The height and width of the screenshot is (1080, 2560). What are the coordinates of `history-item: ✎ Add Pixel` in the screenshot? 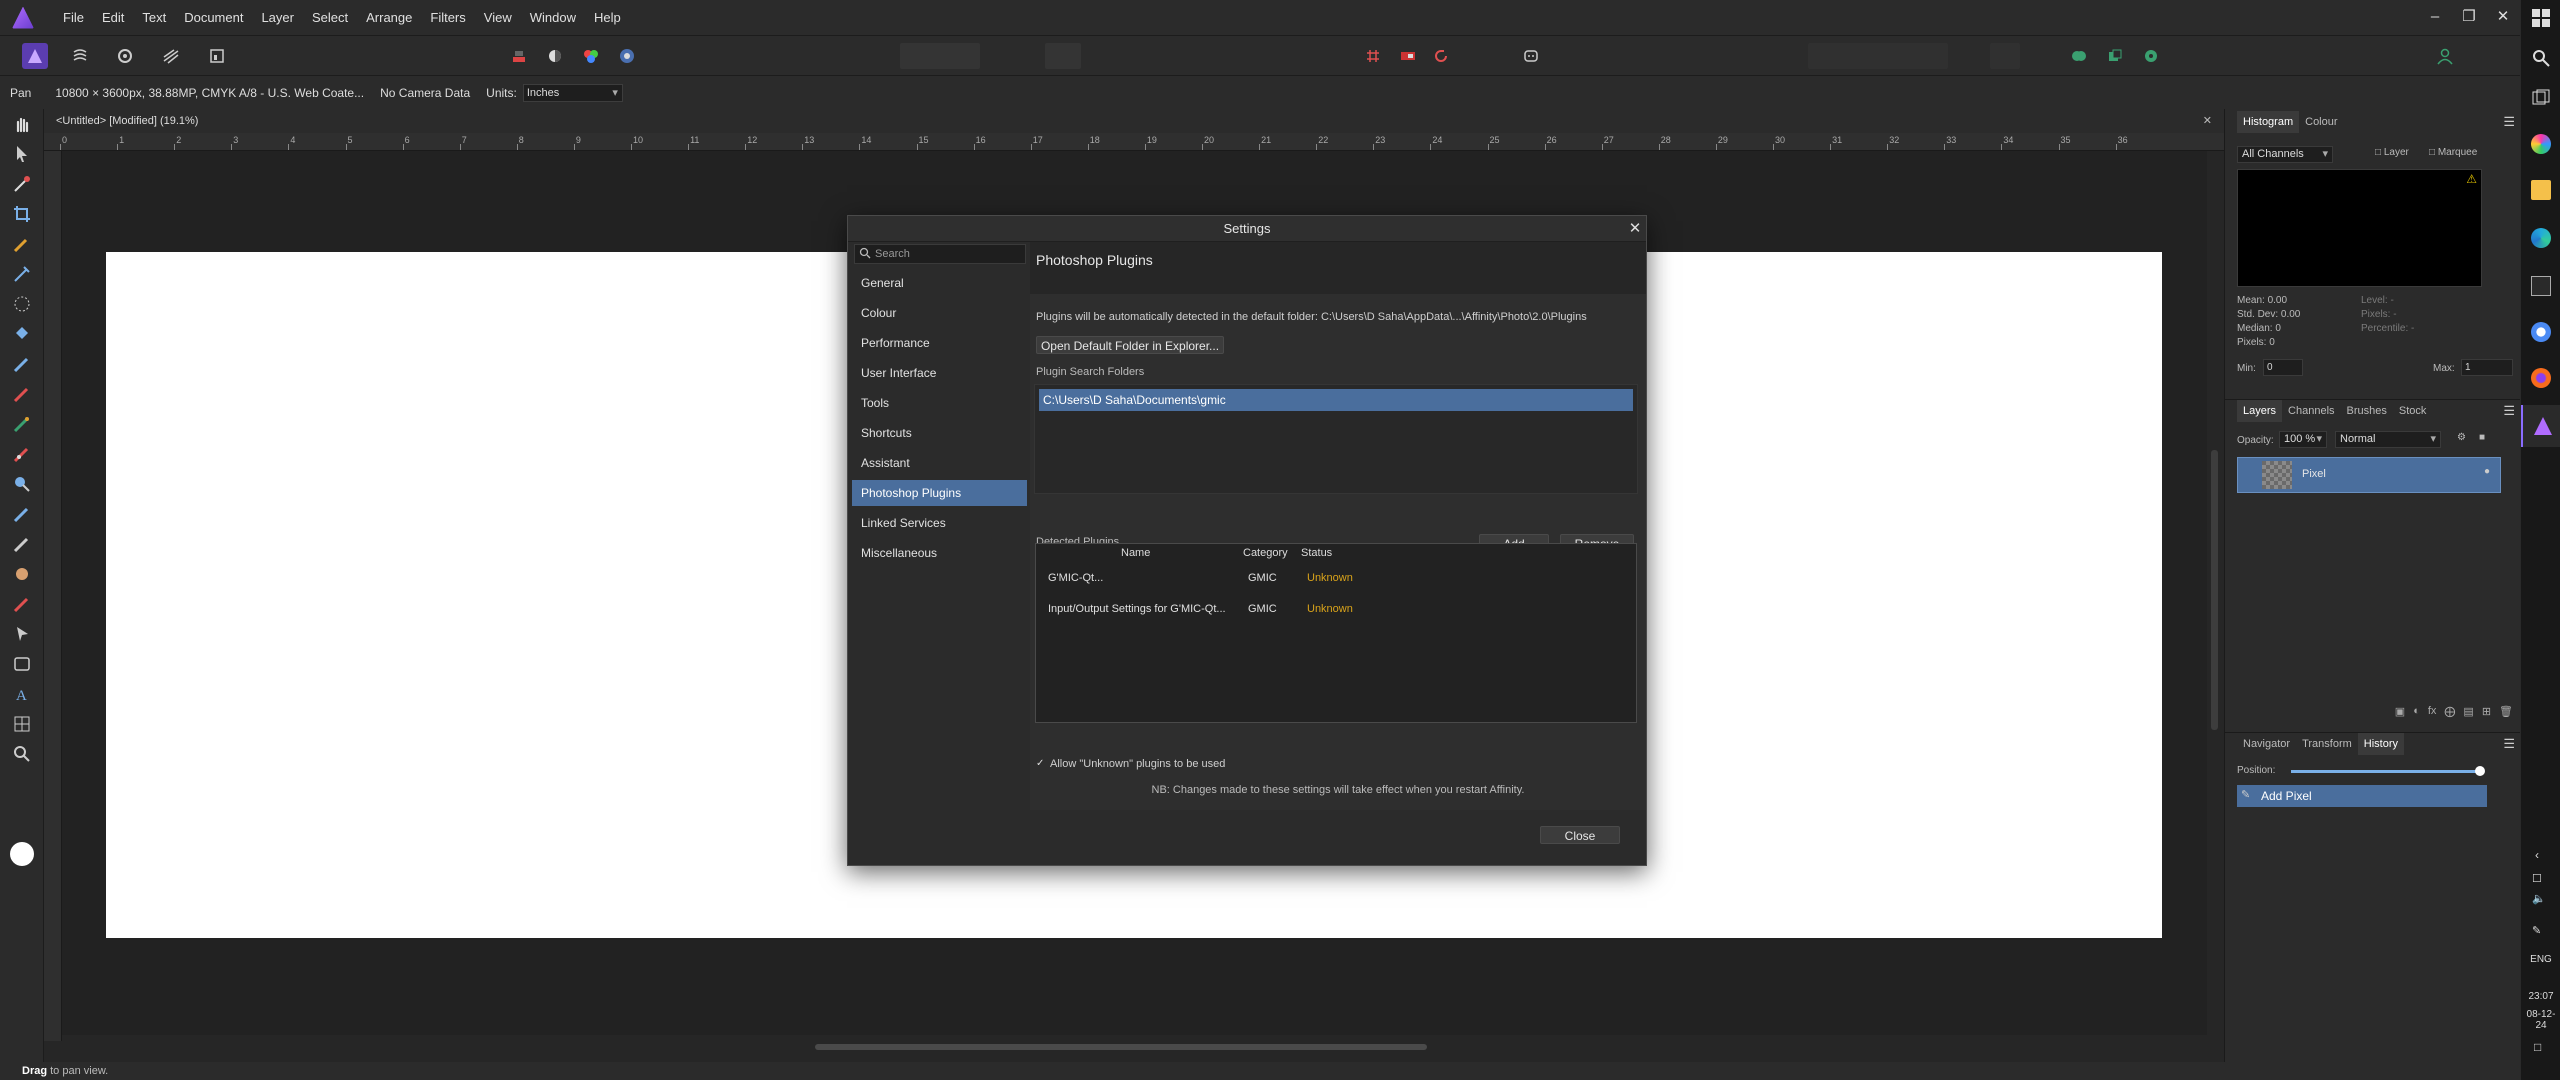 It's located at (2362, 796).